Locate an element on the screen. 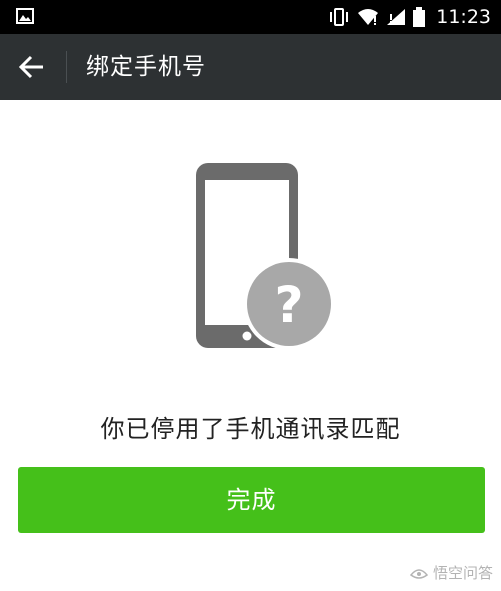 The image size is (501, 591). battery-icon is located at coordinates (419, 17).